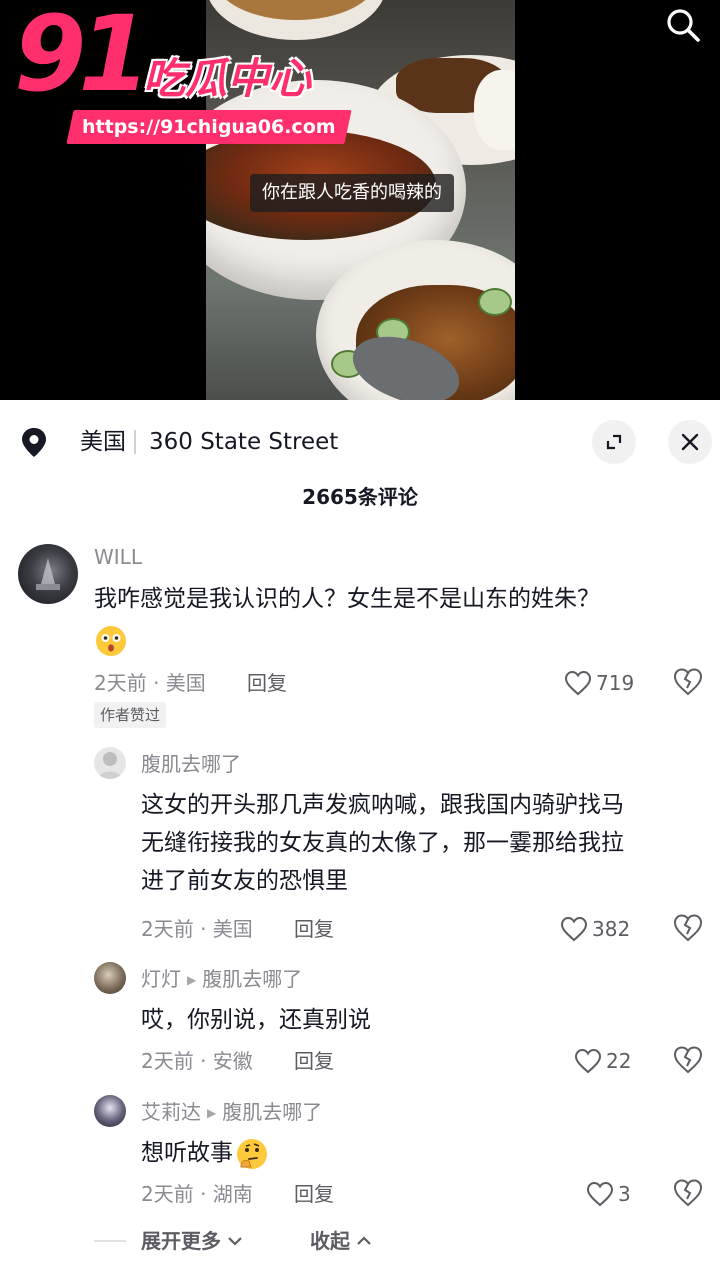 The image size is (720, 1280). I want to click on comment-text: 想听故事, so click(421, 1153).